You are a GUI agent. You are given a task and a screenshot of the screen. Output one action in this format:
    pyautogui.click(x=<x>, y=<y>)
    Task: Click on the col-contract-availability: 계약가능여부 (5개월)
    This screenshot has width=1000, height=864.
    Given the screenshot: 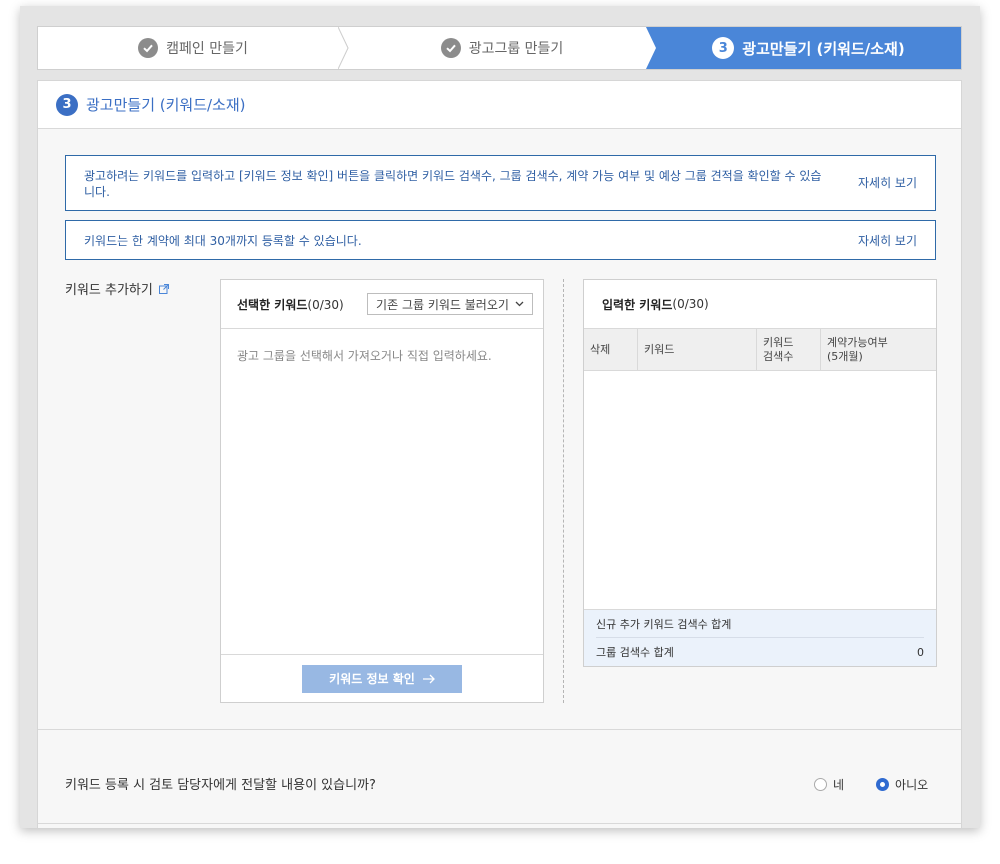 What is the action you would take?
    pyautogui.click(x=857, y=349)
    